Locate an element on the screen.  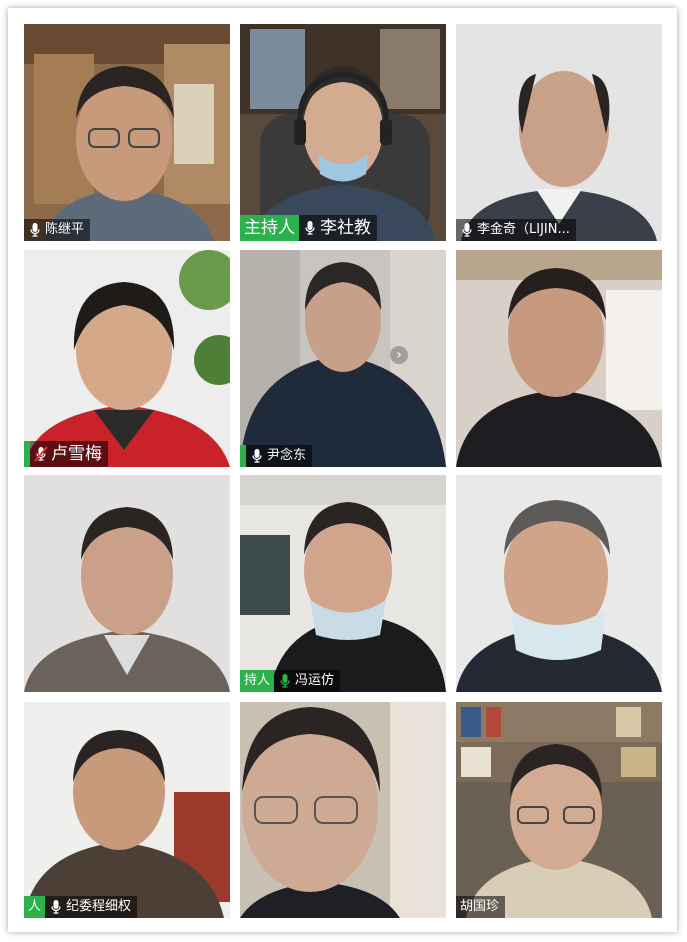
participant-name-tag: 持人 冯运仿 is located at coordinates (290, 681).